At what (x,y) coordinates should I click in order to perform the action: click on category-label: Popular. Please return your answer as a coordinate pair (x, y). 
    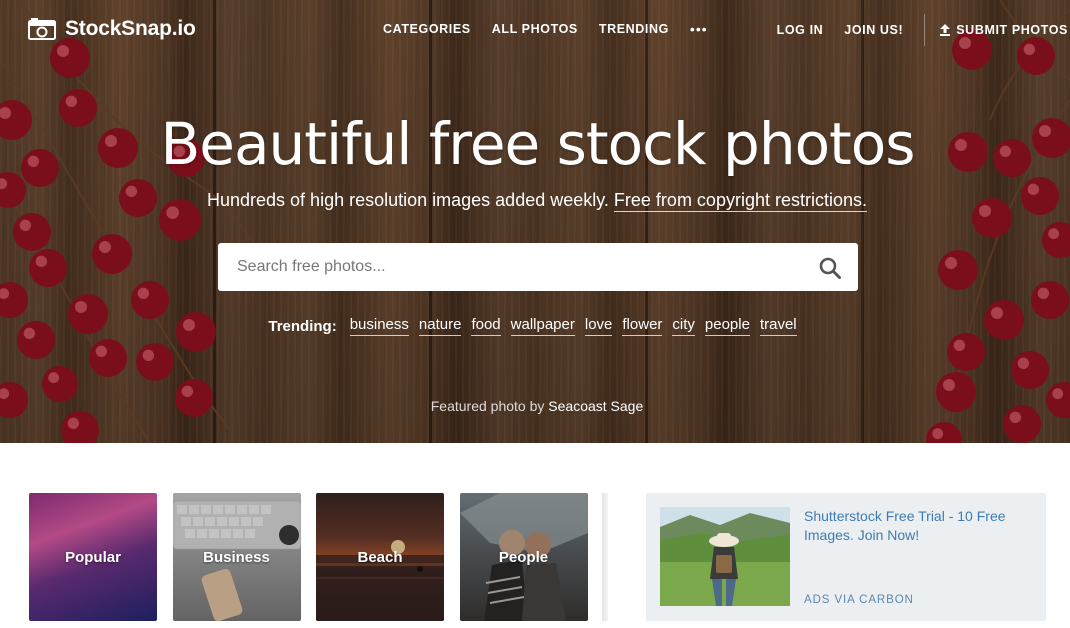
    Looking at the image, I should click on (93, 557).